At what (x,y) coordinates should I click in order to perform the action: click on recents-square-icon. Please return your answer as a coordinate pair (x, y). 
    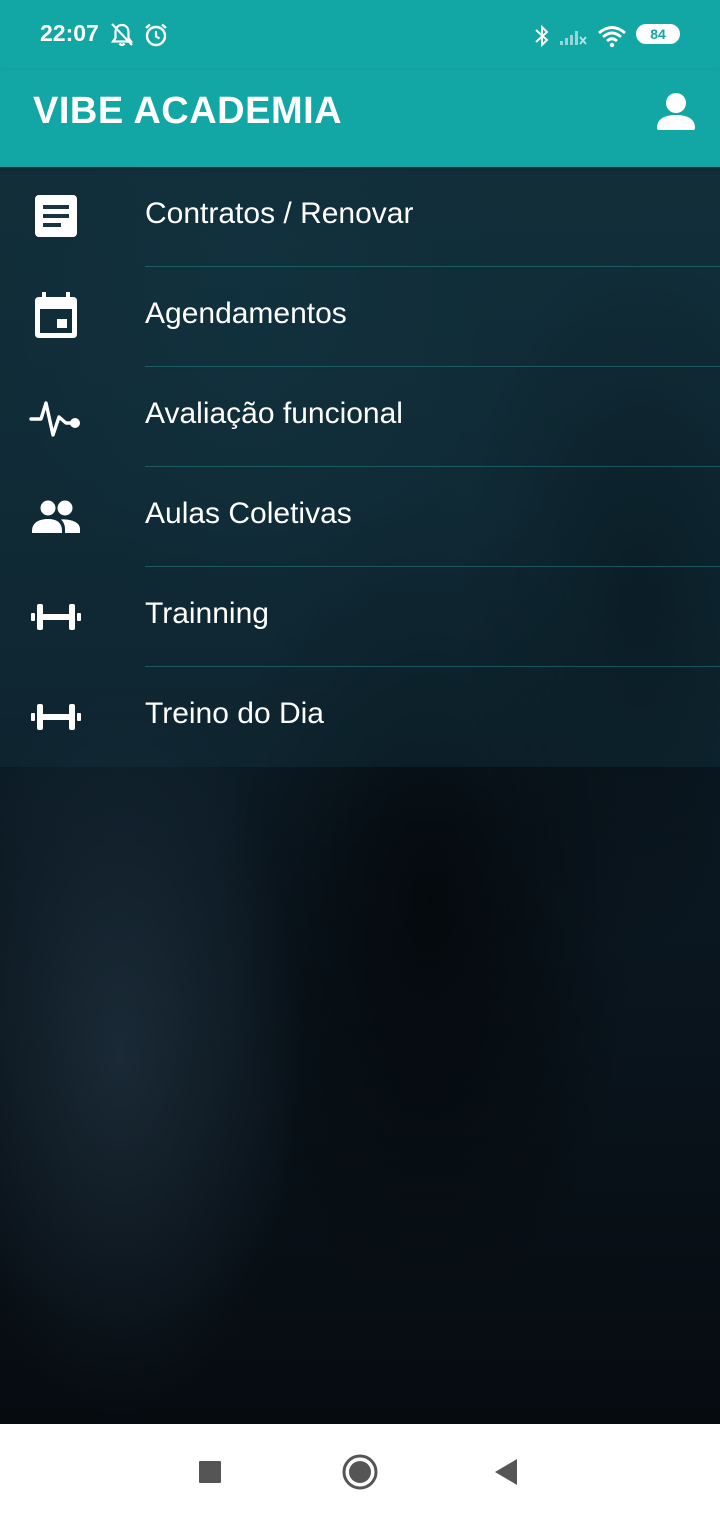
    Looking at the image, I should click on (210, 1472).